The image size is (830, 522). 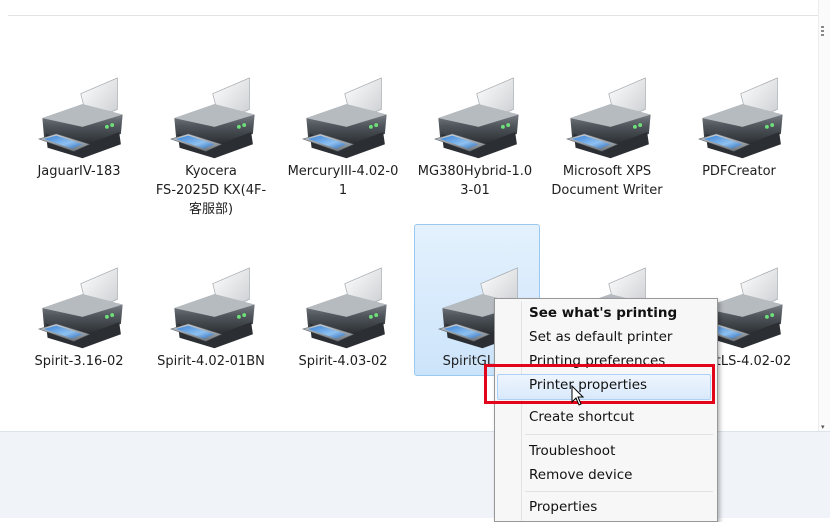 I want to click on scrollbar-grip-icon, so click(x=822, y=31).